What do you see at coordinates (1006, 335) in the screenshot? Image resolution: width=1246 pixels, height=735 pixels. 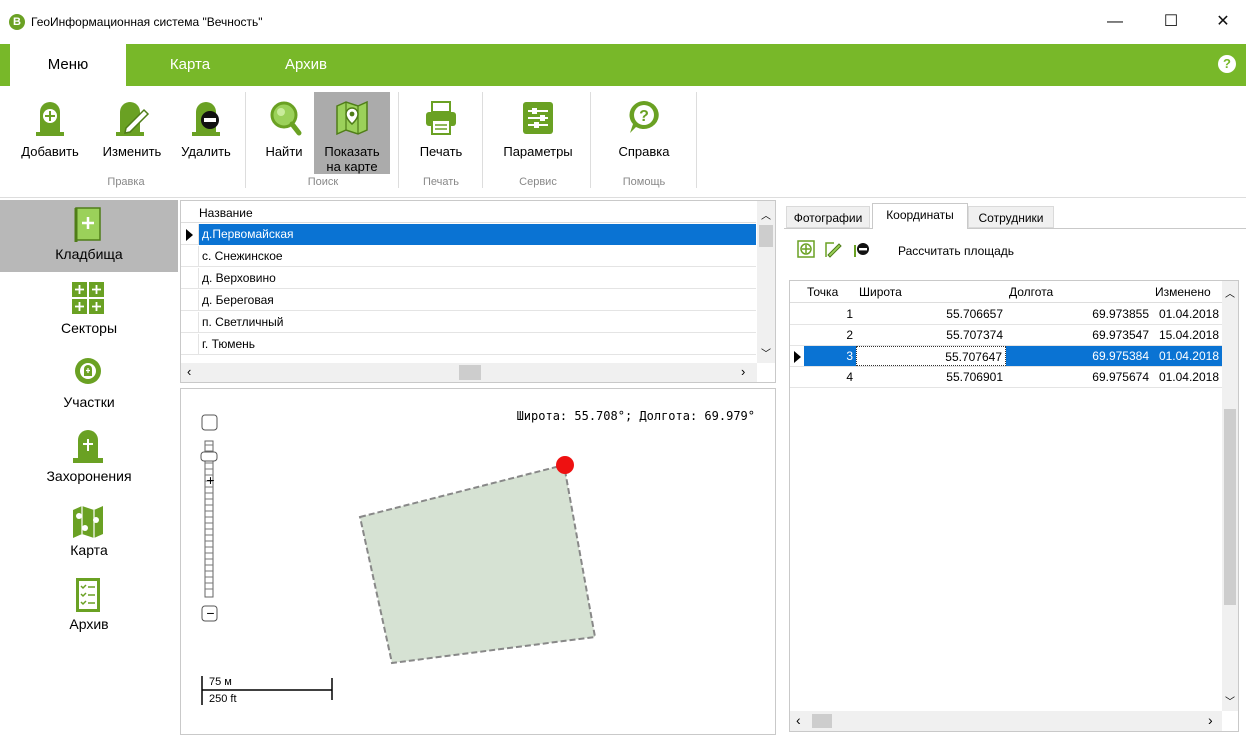 I see `table-row: 2 55.707374 69.973547 15.04.2018` at bounding box center [1006, 335].